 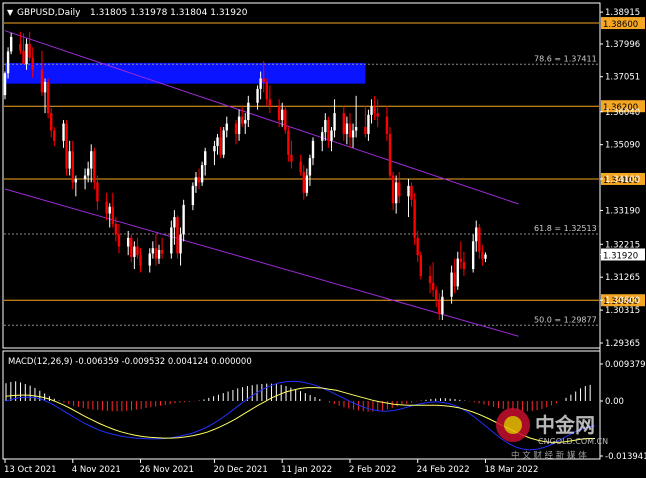 I want to click on price-tick-label: 1.37996, so click(x=622, y=45).